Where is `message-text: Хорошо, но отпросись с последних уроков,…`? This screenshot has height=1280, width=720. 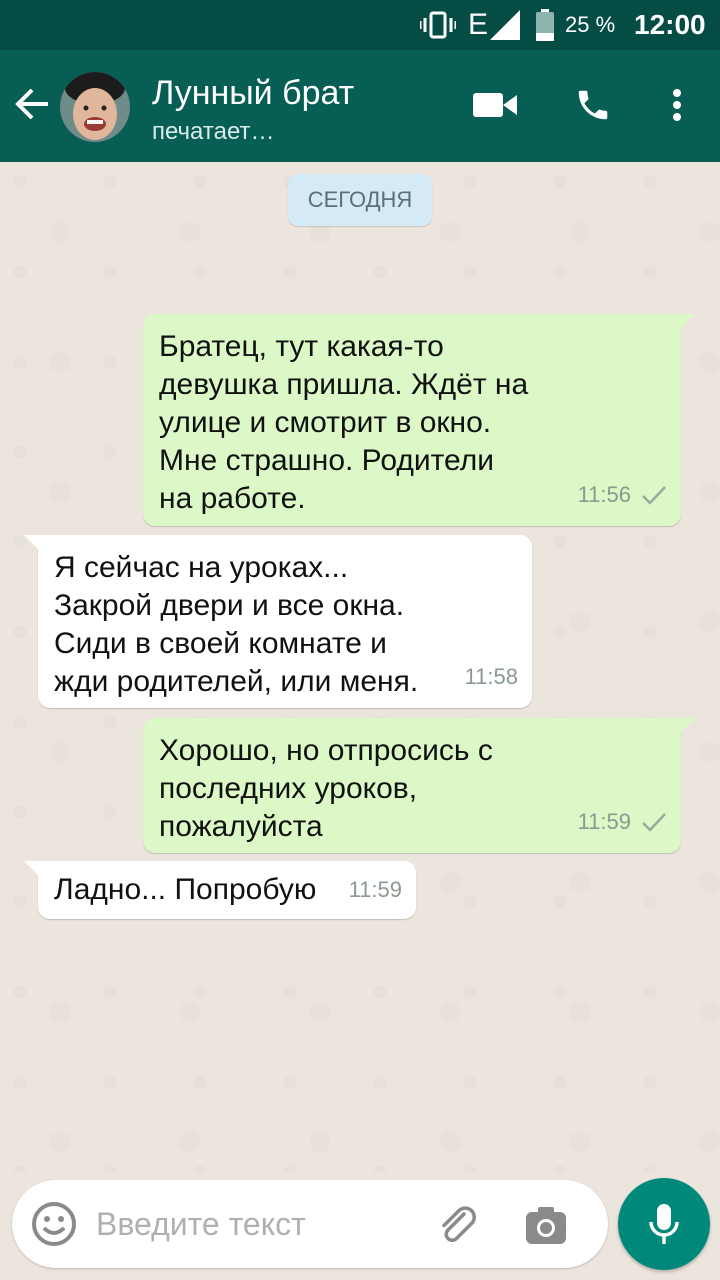
message-text: Хорошо, но отпросись с последних уроков,… is located at coordinates (326, 788).